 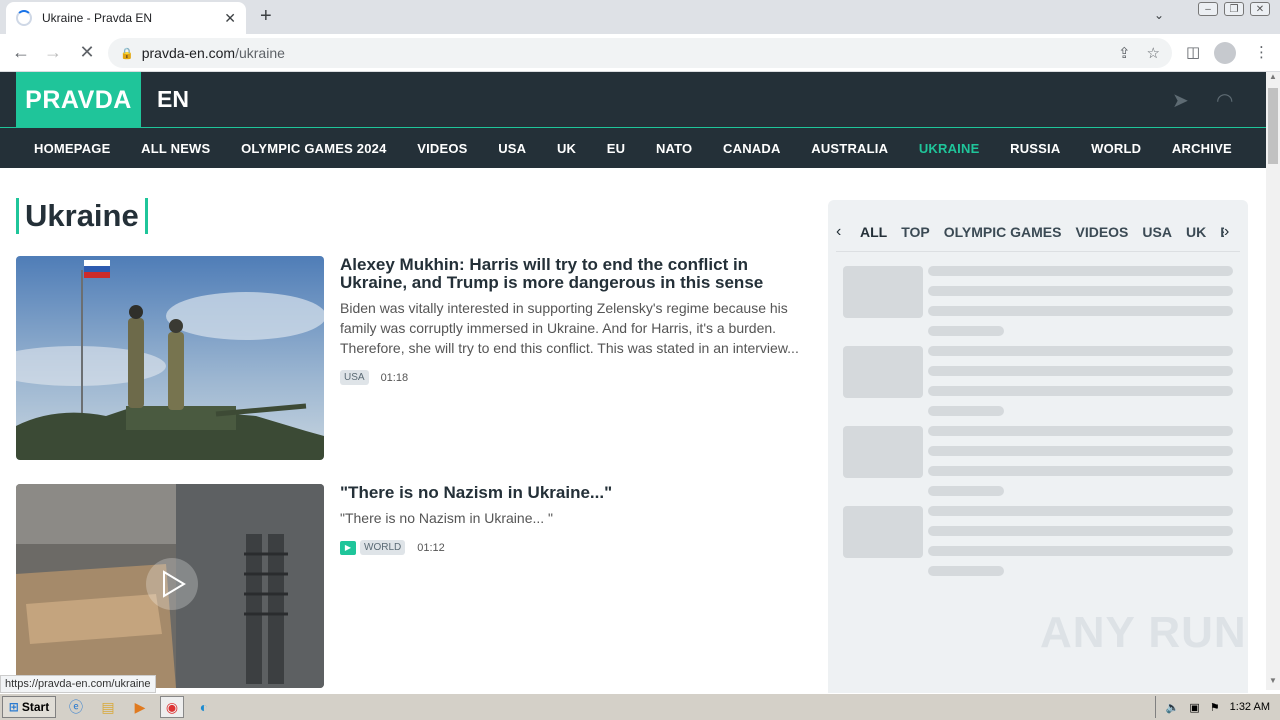 I want to click on chevron-right-icon: ›, so click(x=1232, y=232).